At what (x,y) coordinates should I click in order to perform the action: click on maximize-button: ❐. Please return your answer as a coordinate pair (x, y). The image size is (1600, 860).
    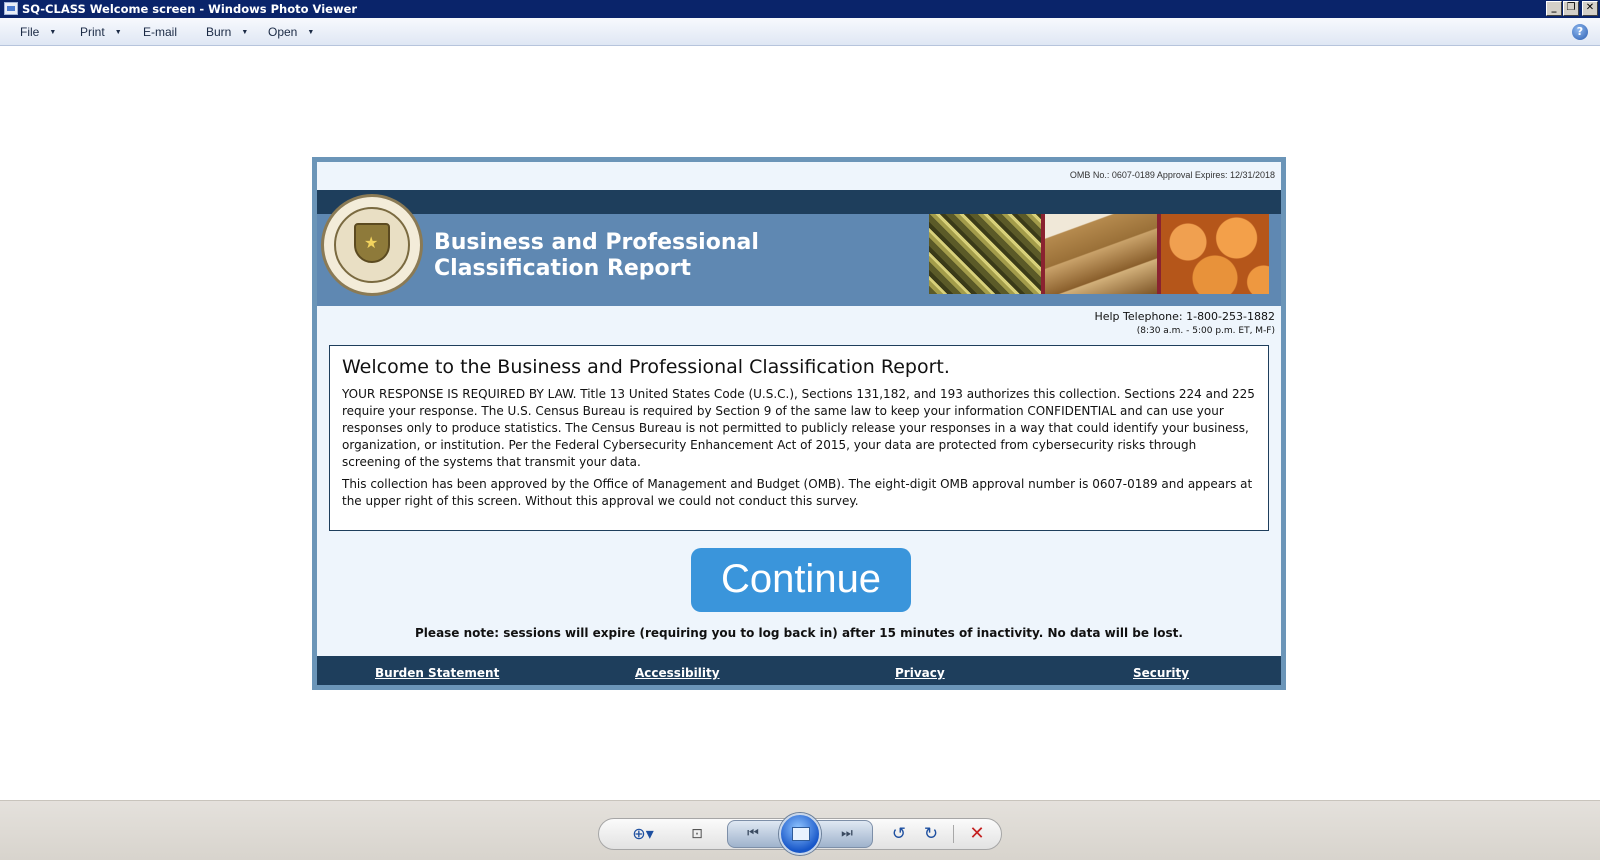
    Looking at the image, I should click on (1571, 8).